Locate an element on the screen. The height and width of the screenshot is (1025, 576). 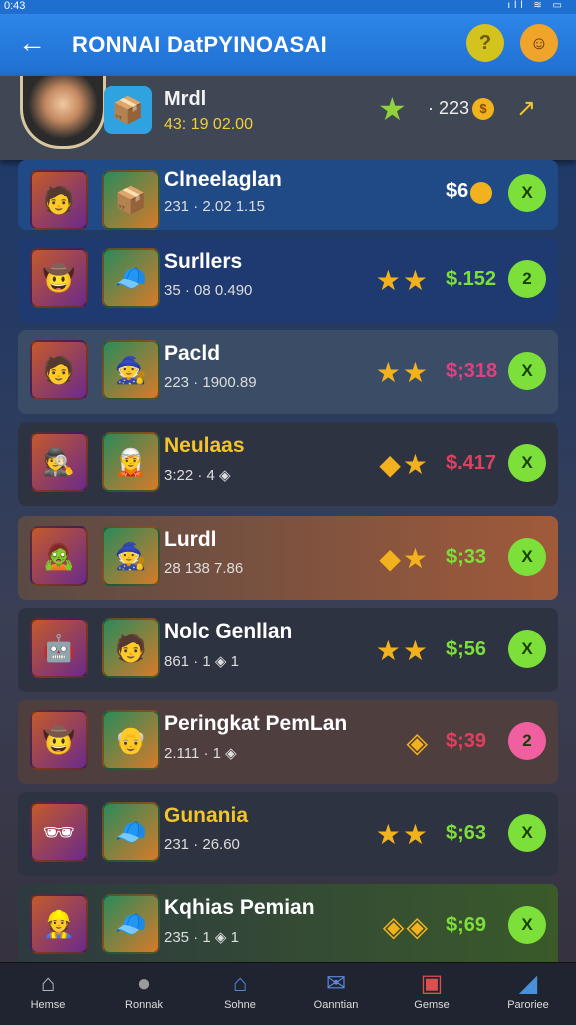
player-price: $;63 is located at coordinates (466, 833).